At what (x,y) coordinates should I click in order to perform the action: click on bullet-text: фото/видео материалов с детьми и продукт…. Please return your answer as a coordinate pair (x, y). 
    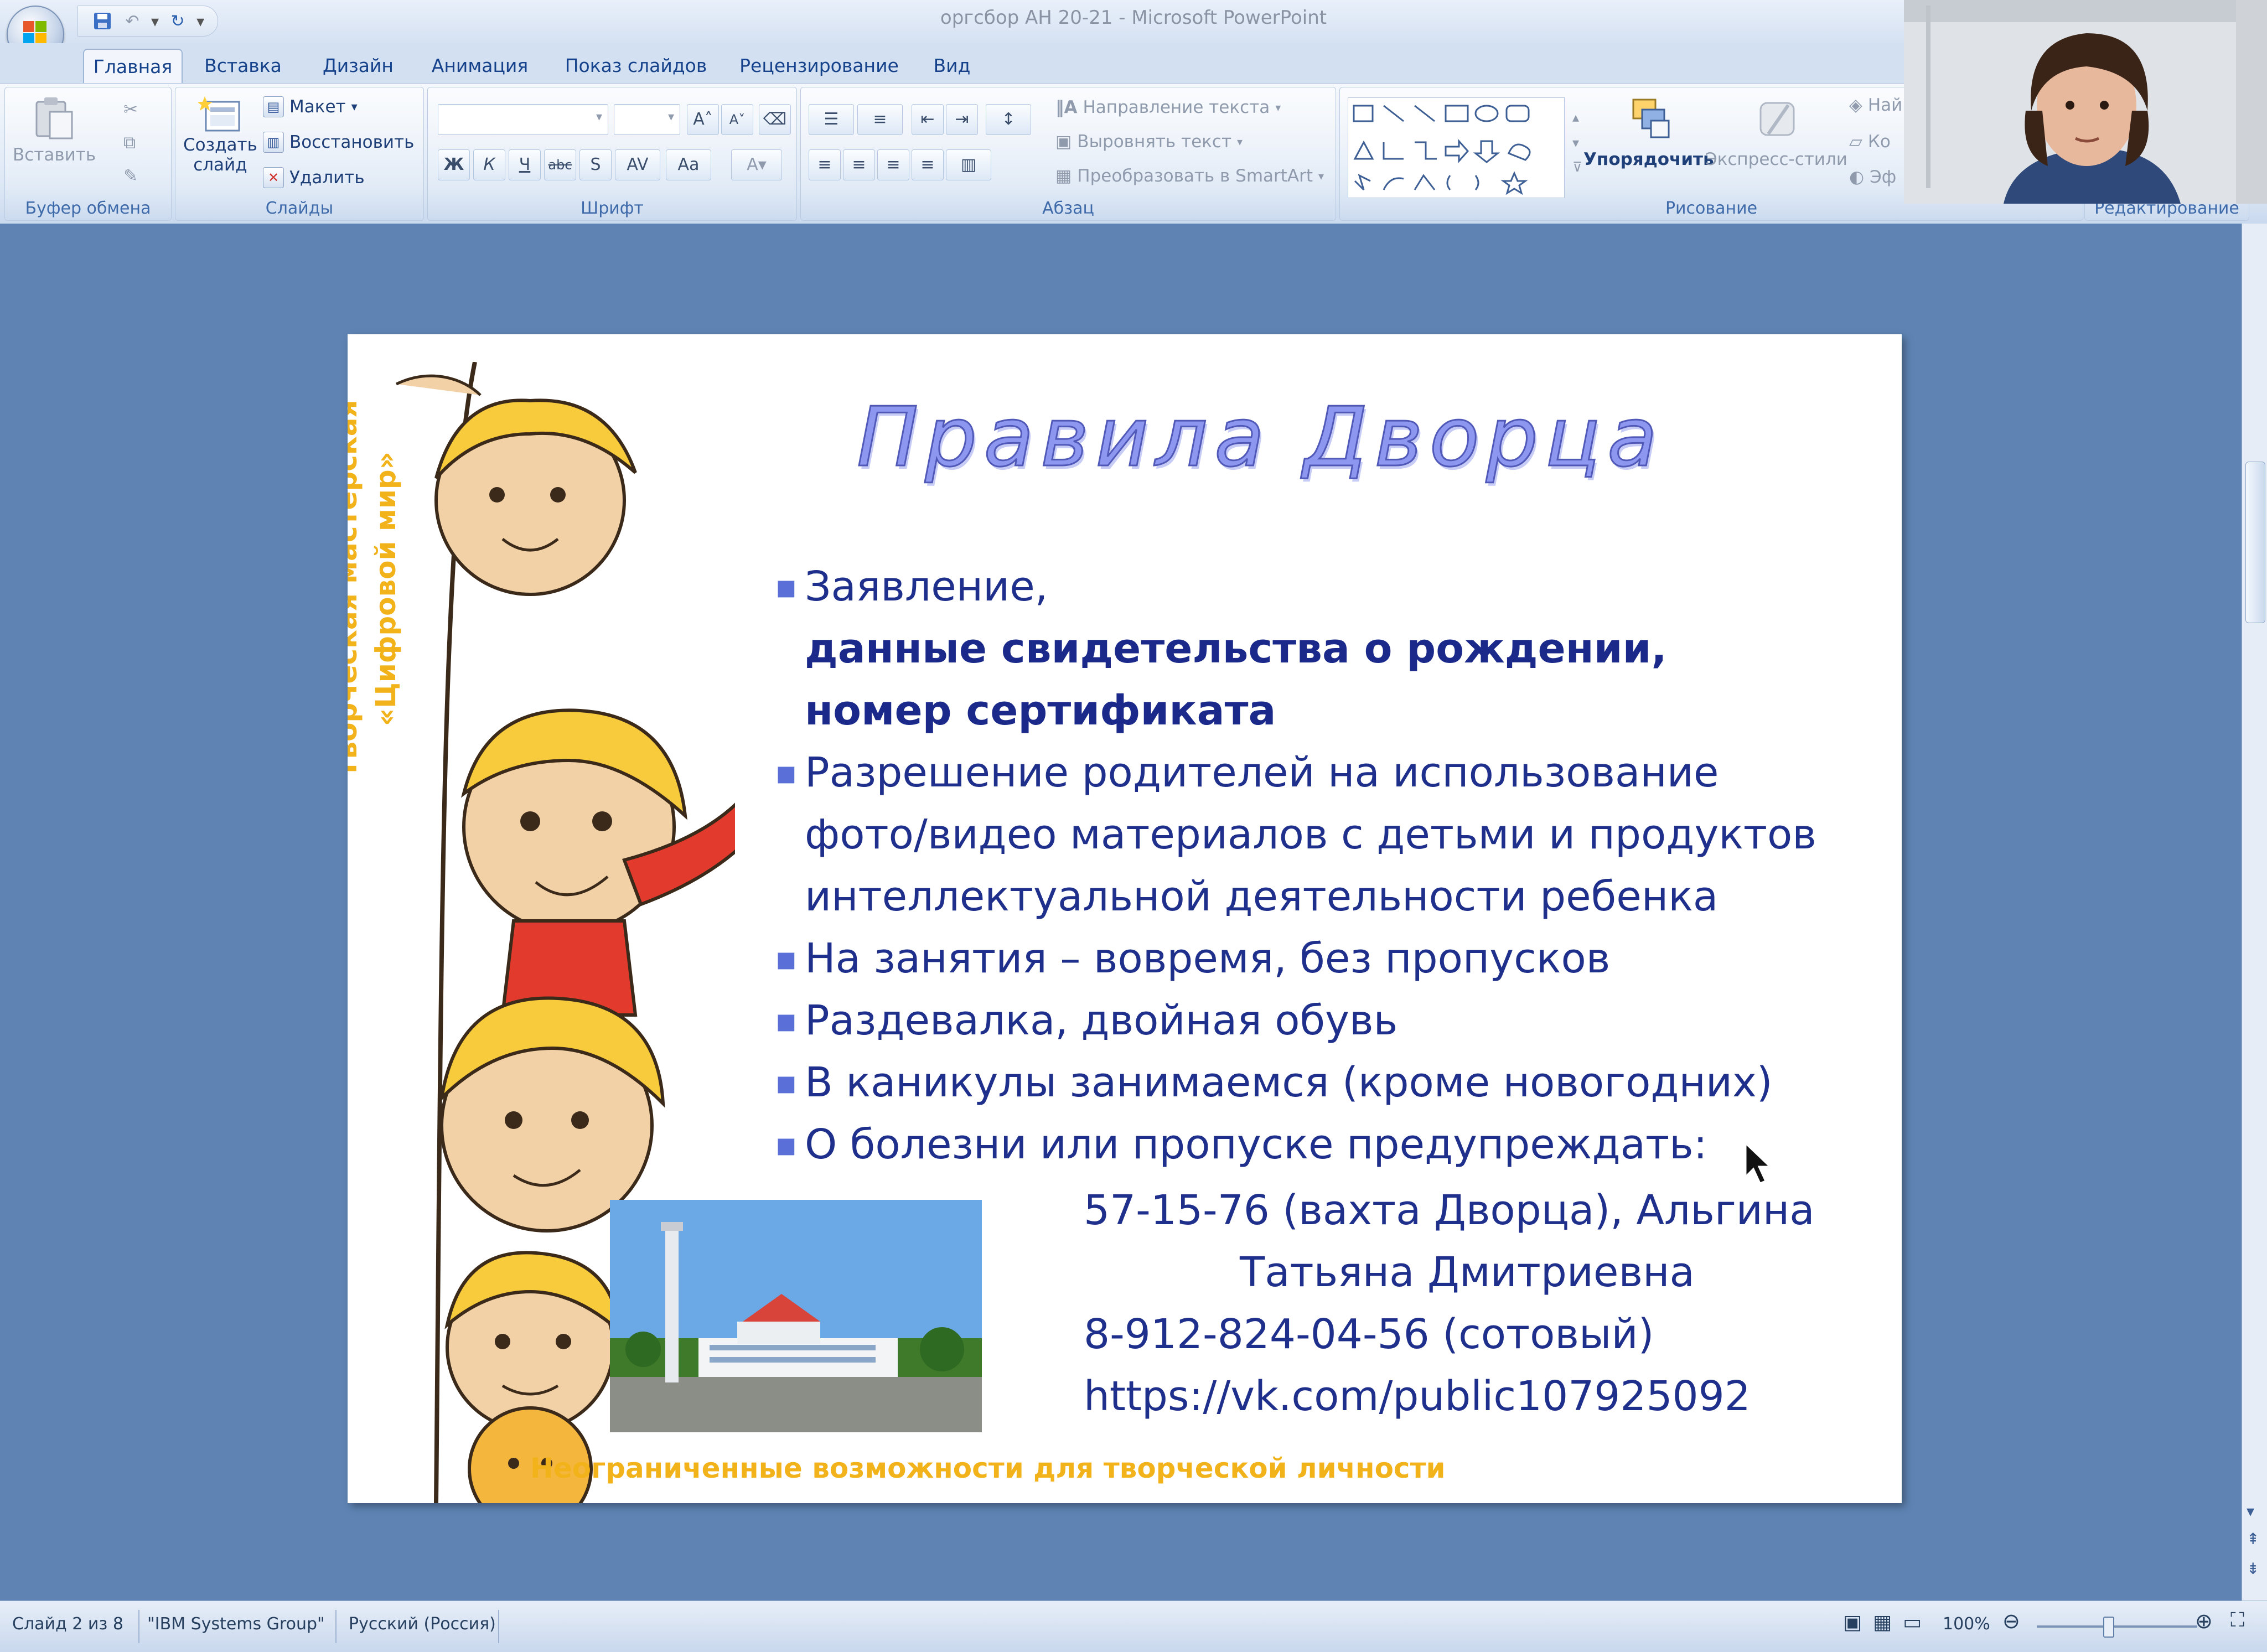
    Looking at the image, I should click on (1310, 834).